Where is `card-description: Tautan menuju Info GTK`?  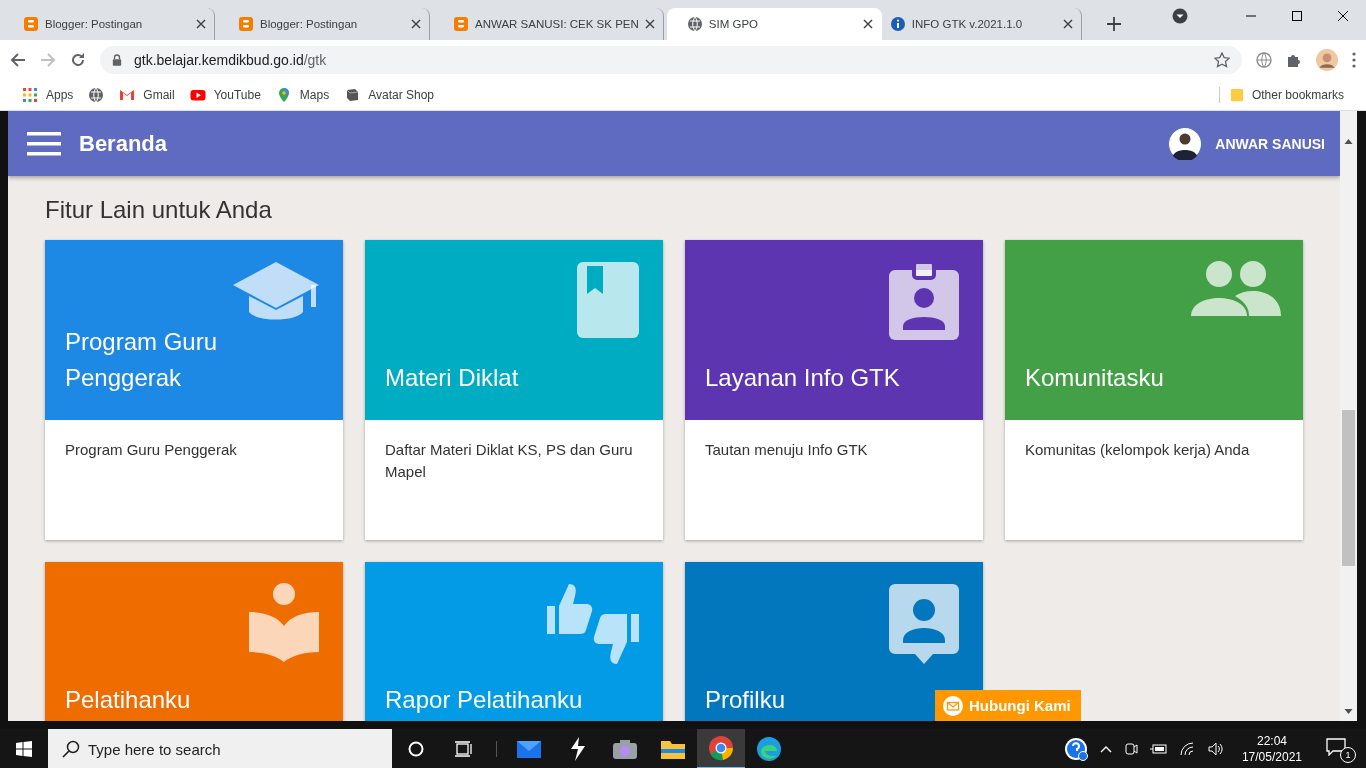 card-description: Tautan menuju Info GTK is located at coordinates (786, 450).